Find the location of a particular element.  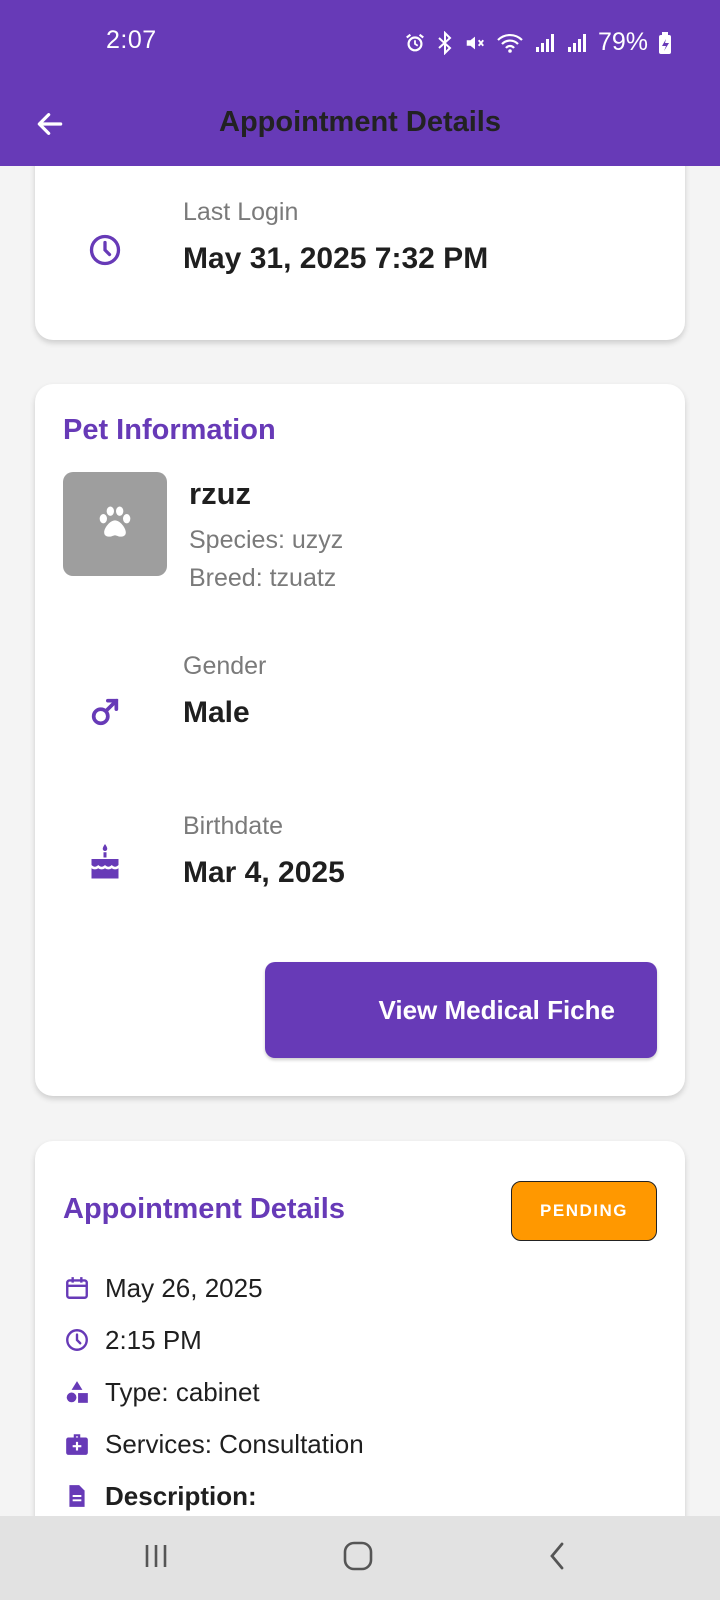

paw-icon is located at coordinates (115, 524).